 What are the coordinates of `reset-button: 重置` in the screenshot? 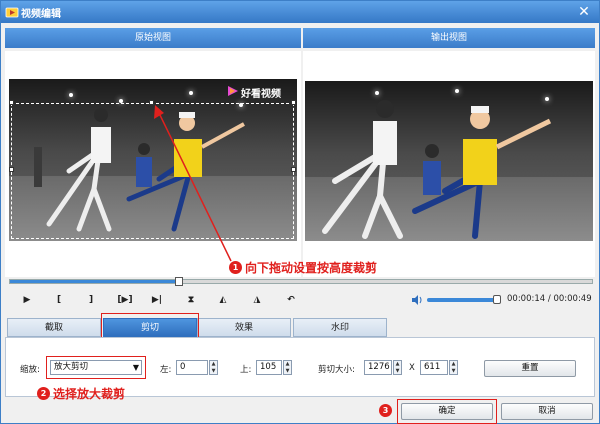 It's located at (530, 368).